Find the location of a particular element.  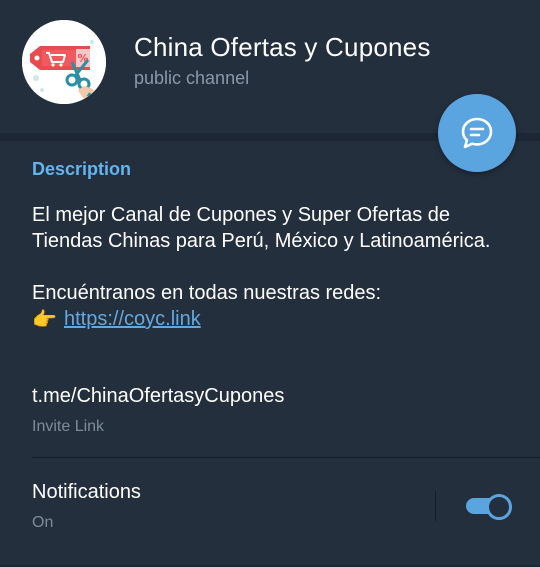

open-chat-button is located at coordinates (477, 133).